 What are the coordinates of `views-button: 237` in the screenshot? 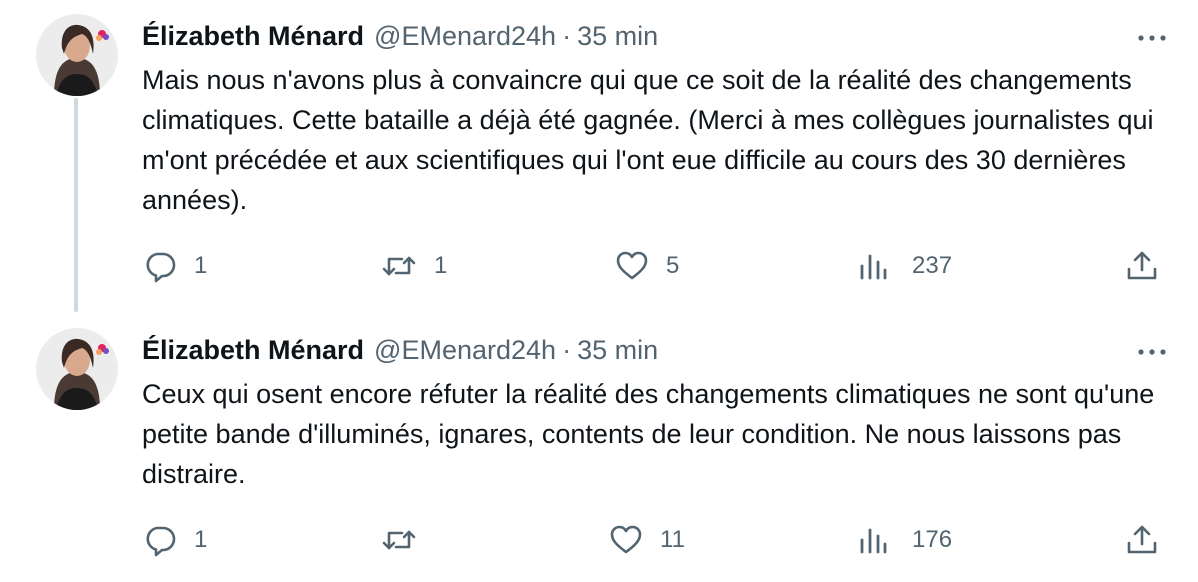 It's located at (905, 266).